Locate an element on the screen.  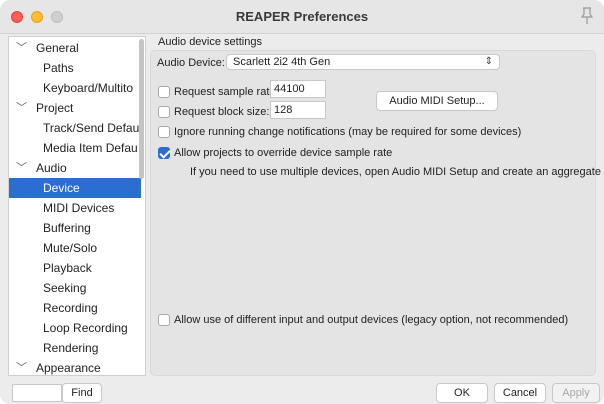
sidebar-item-mute-solo: Mute/Solo is located at coordinates (75, 248).